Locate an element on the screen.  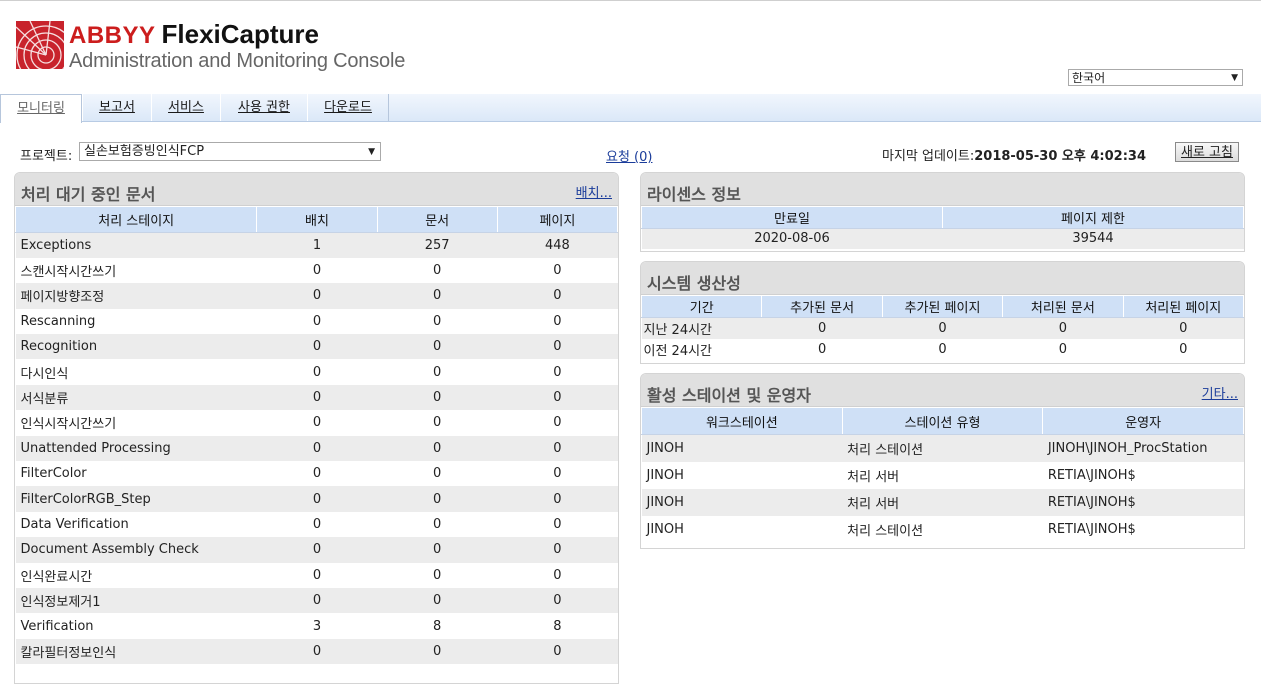
table-cell: 지난 24시간 is located at coordinates (701, 328).